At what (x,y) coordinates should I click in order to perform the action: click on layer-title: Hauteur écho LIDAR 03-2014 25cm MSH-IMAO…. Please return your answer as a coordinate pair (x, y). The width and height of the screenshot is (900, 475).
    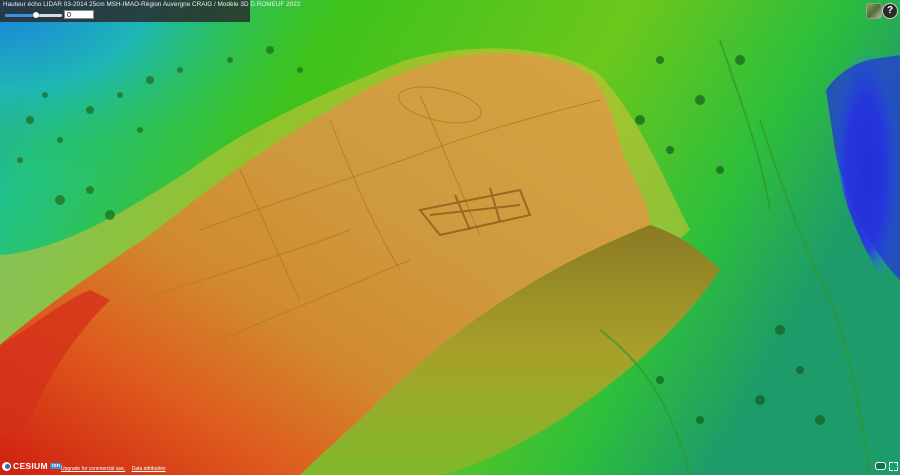
    Looking at the image, I should click on (152, 4).